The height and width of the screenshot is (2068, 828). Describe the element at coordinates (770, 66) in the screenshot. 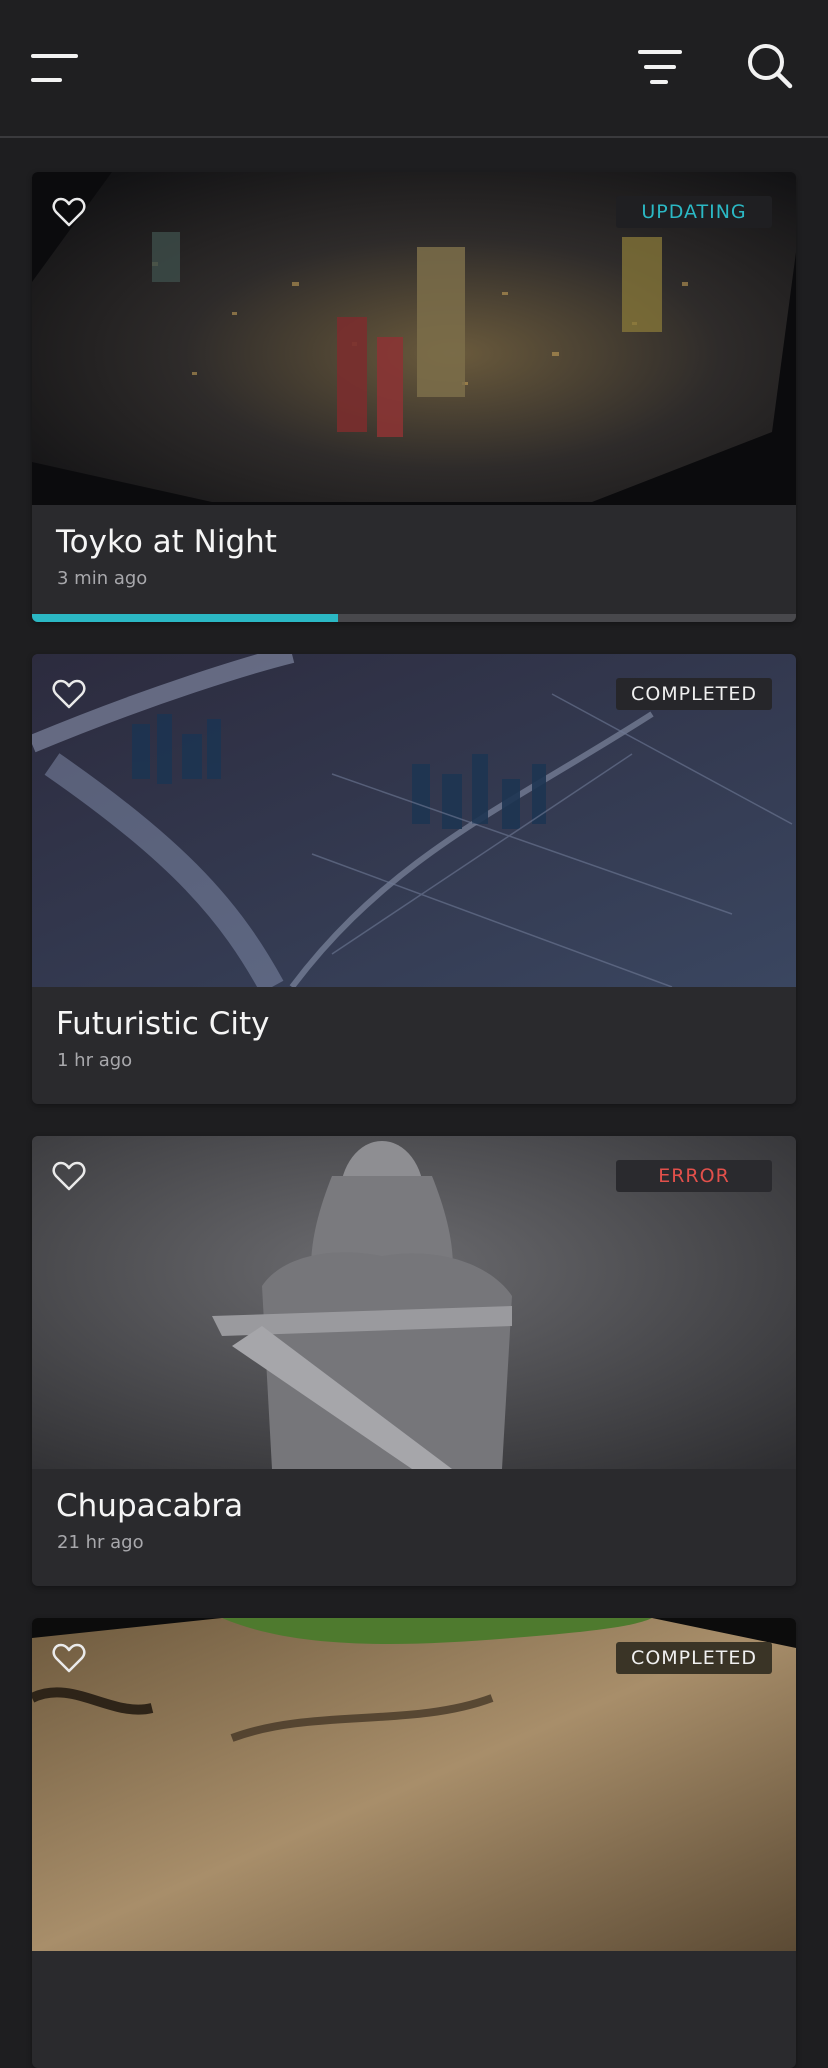

I see `search-icon` at that location.